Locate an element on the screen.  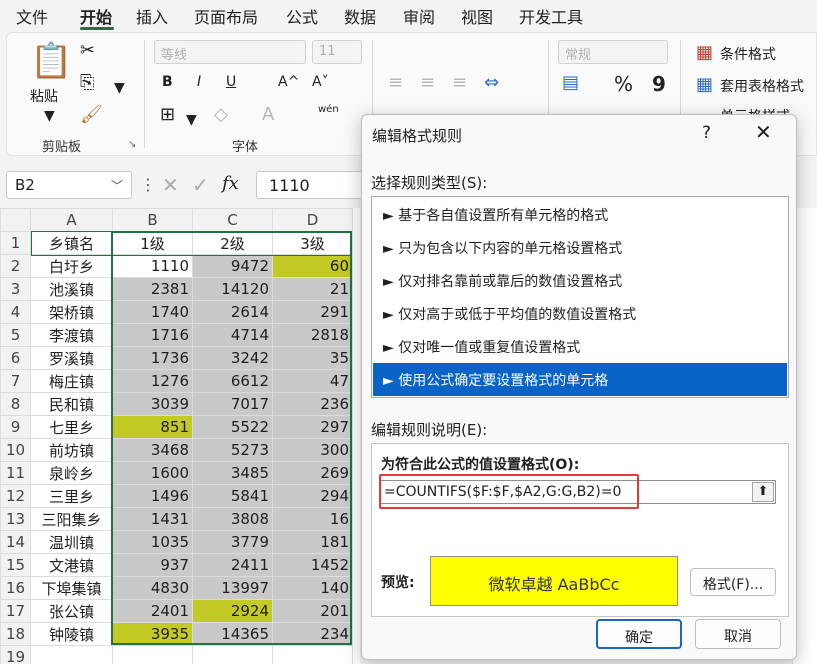
value-cell: 1035 is located at coordinates (152, 542).